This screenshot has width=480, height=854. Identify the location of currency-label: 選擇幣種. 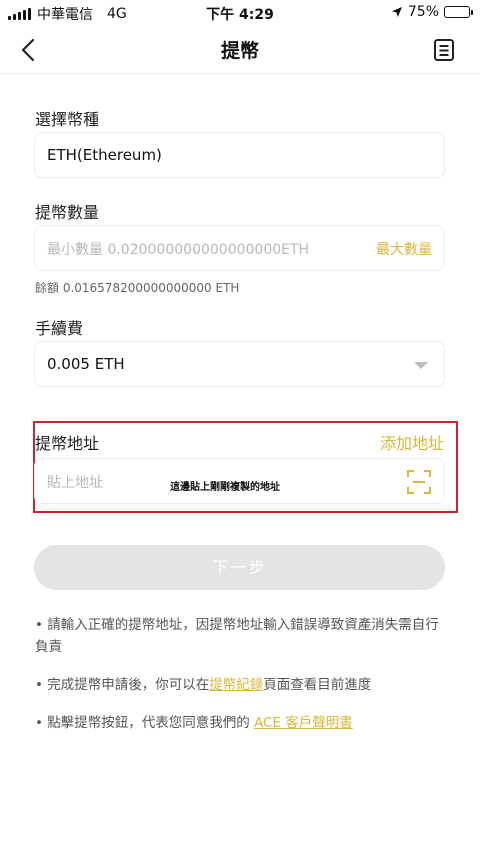
(67, 119).